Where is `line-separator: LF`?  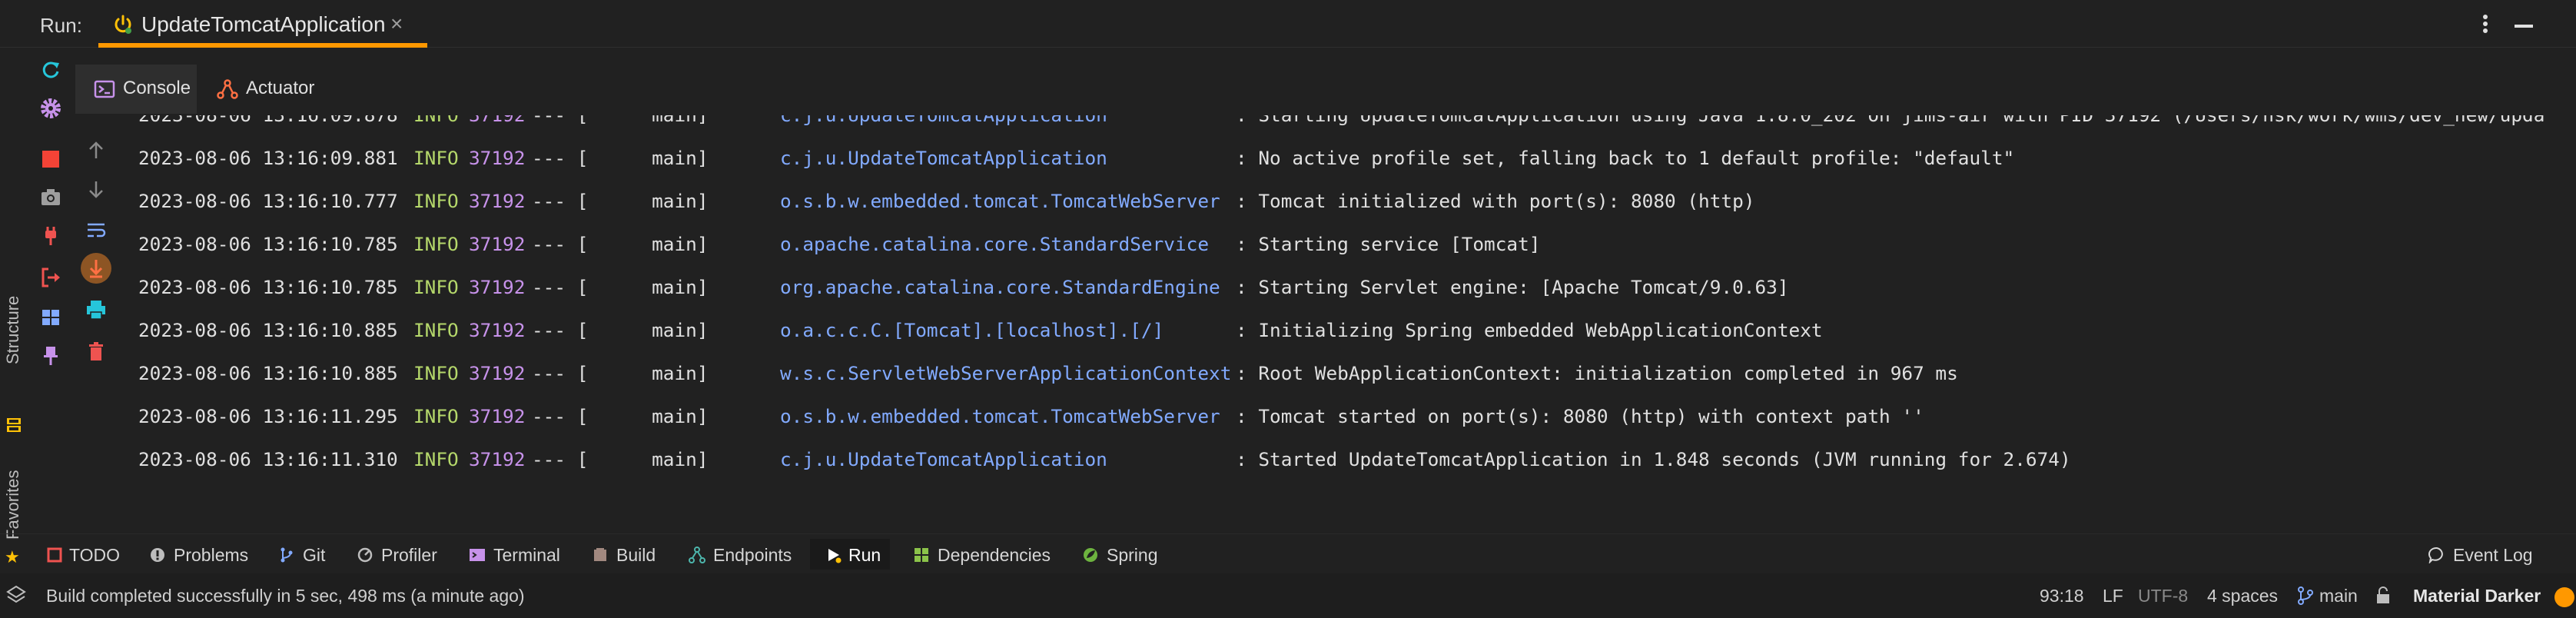
line-separator: LF is located at coordinates (2113, 596).